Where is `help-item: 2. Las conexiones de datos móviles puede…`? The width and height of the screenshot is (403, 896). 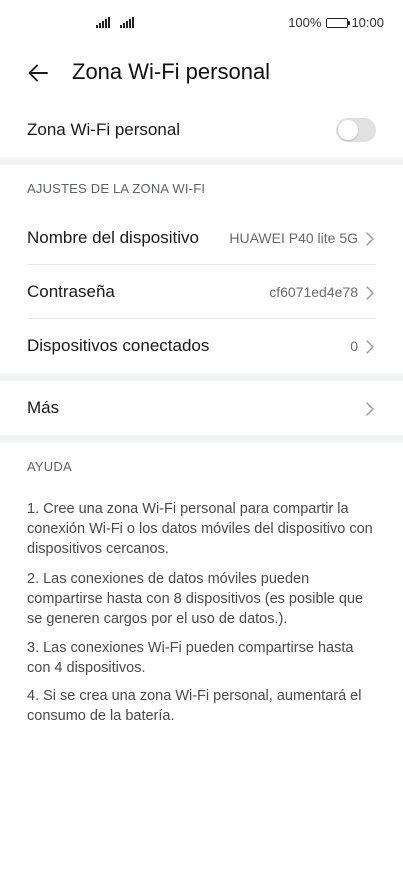
help-item: 2. Las conexiones de datos móviles puede… is located at coordinates (195, 599).